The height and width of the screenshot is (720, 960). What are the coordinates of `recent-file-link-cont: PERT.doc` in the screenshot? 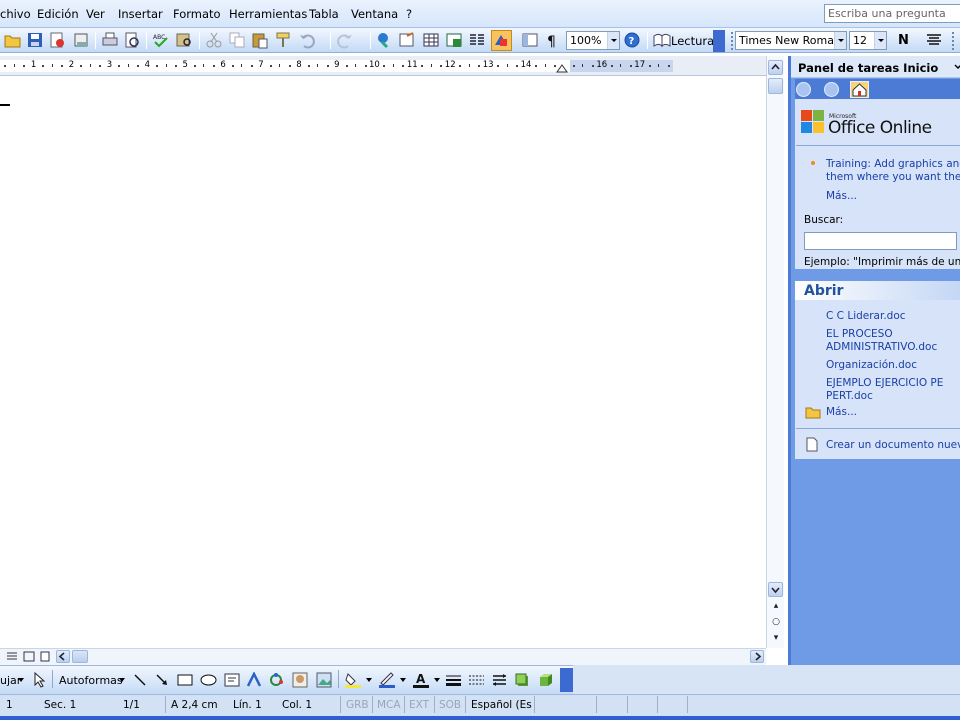 It's located at (849, 396).